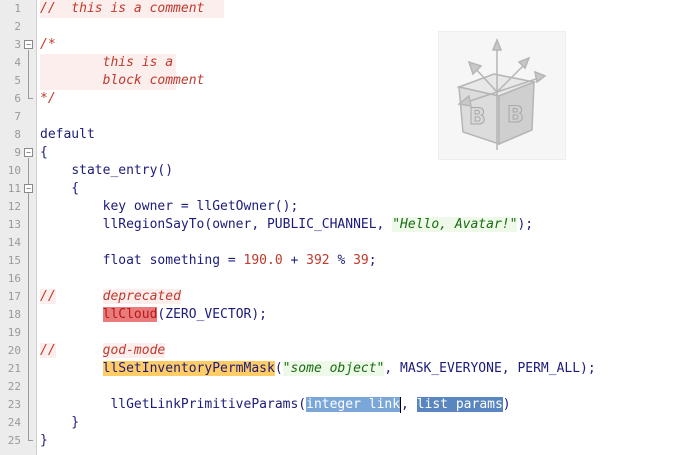 This screenshot has width=682, height=455. I want to click on line-number: 21, so click(14, 368).